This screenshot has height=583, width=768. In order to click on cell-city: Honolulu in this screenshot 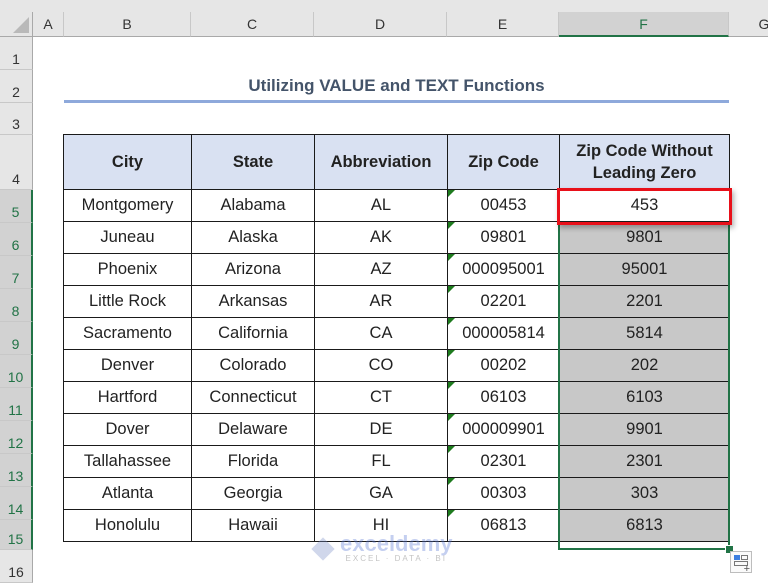, I will do `click(127, 525)`.